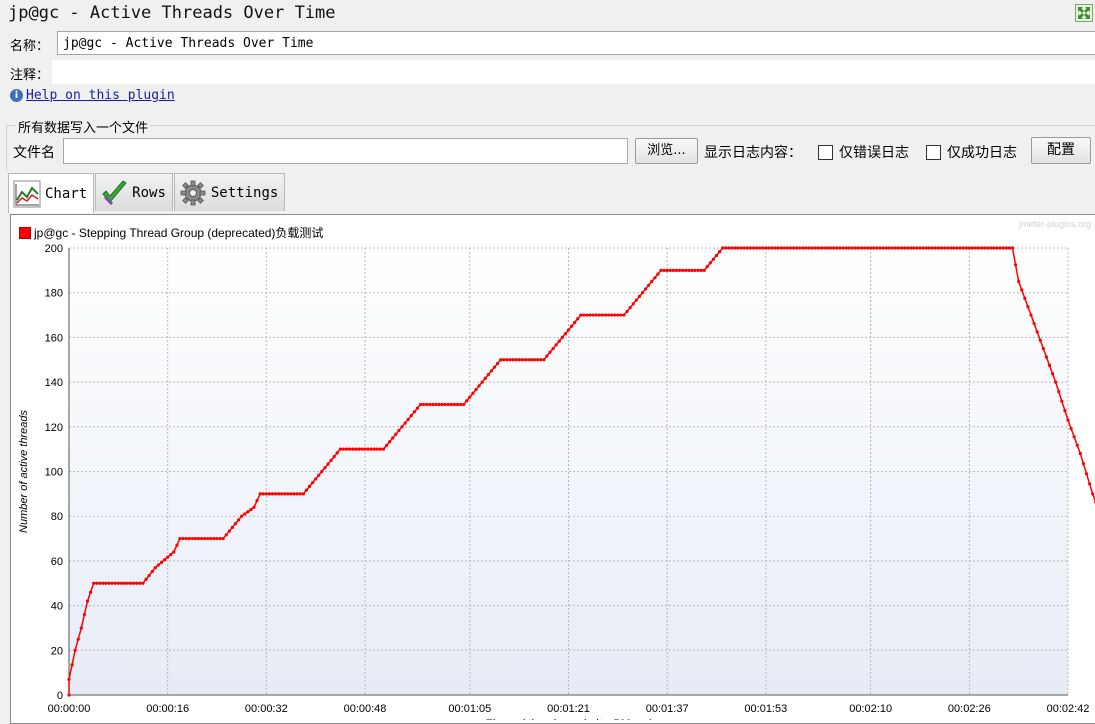 This screenshot has height=724, width=1095. What do you see at coordinates (568, 709) in the screenshot?
I see `x-tick-label: 00:01:21` at bounding box center [568, 709].